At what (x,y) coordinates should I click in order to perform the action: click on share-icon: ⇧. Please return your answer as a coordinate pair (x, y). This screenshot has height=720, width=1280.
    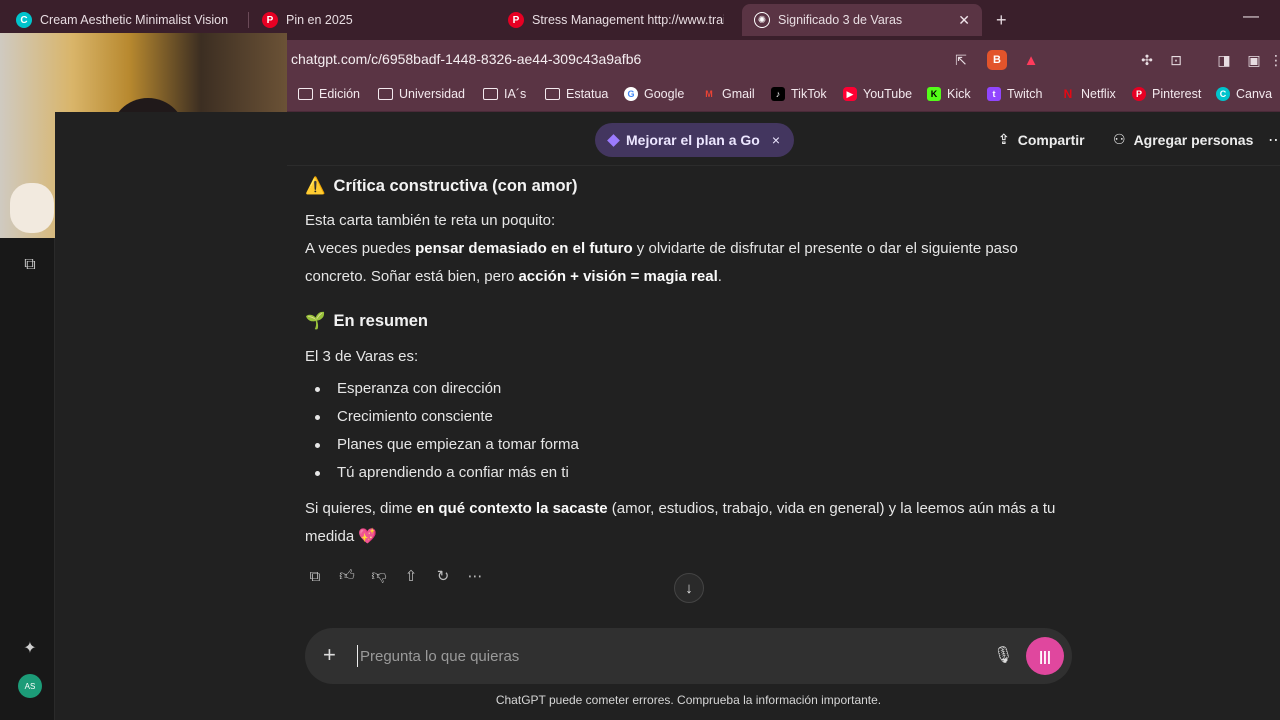
    Looking at the image, I should click on (411, 576).